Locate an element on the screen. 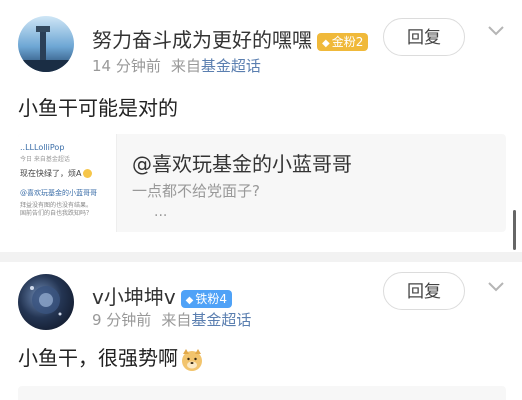  comment-text: 小鱼干，很强势啊 is located at coordinates (111, 357).